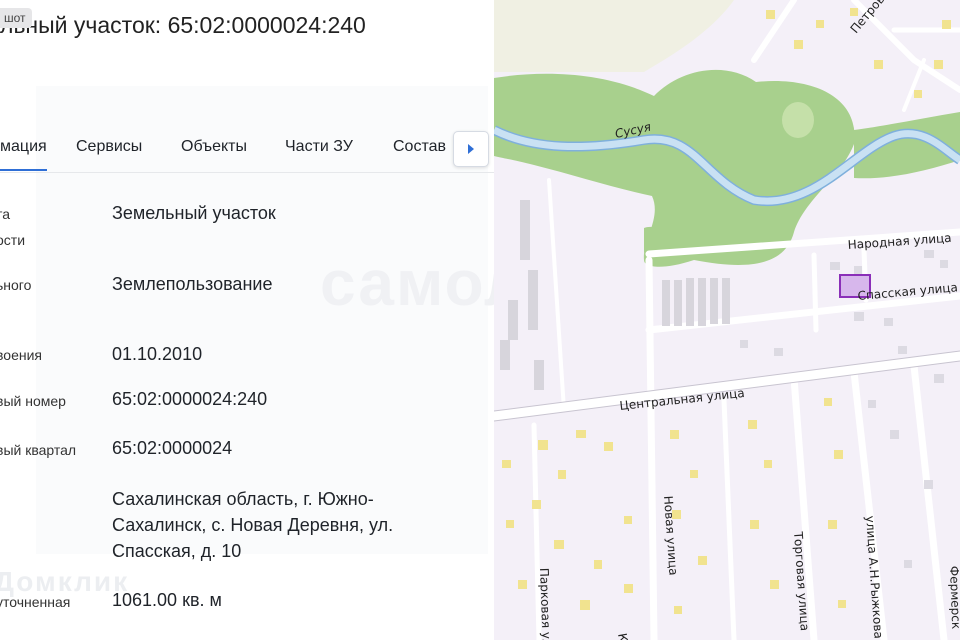 The height and width of the screenshot is (640, 960). Describe the element at coordinates (16, 18) in the screenshot. I see `screenshot-badge: шот` at that location.